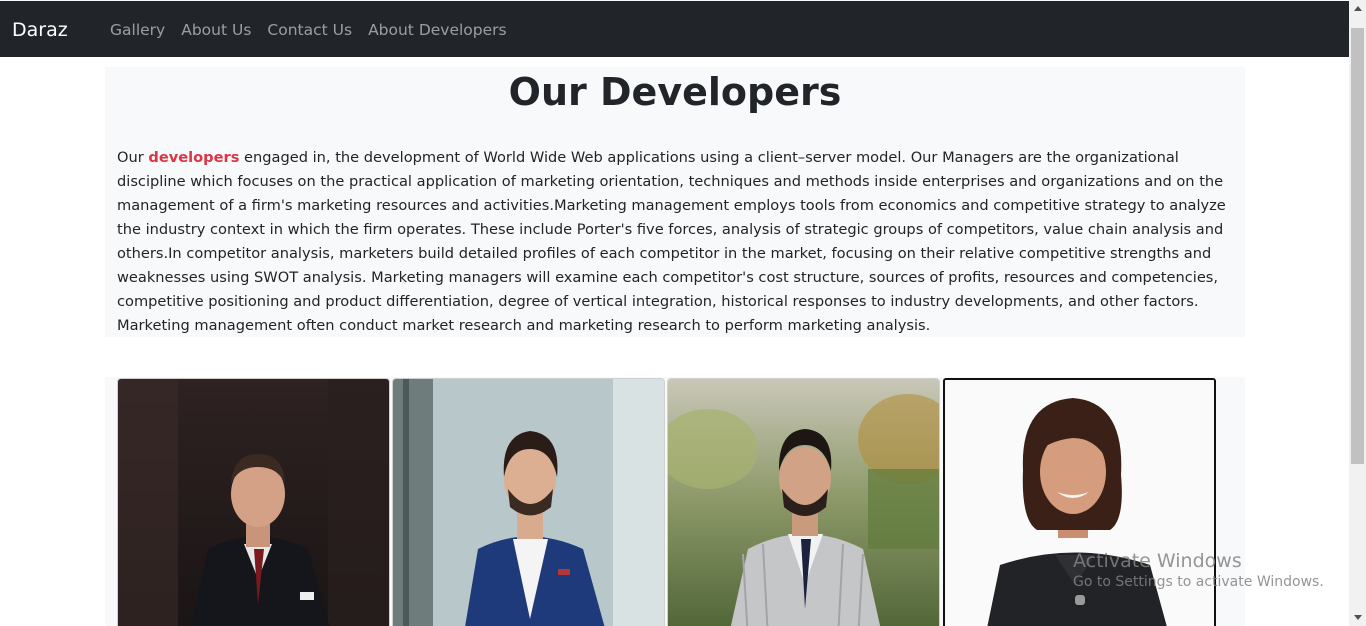 This screenshot has width=1366, height=626. What do you see at coordinates (675, 92) in the screenshot?
I see `page-title: Our Developers` at bounding box center [675, 92].